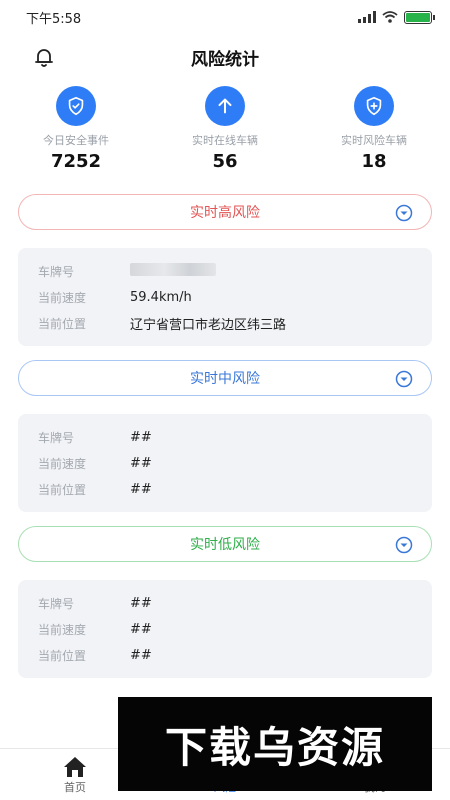  I want to click on risk-mid-title: 实时中风险, so click(225, 379).